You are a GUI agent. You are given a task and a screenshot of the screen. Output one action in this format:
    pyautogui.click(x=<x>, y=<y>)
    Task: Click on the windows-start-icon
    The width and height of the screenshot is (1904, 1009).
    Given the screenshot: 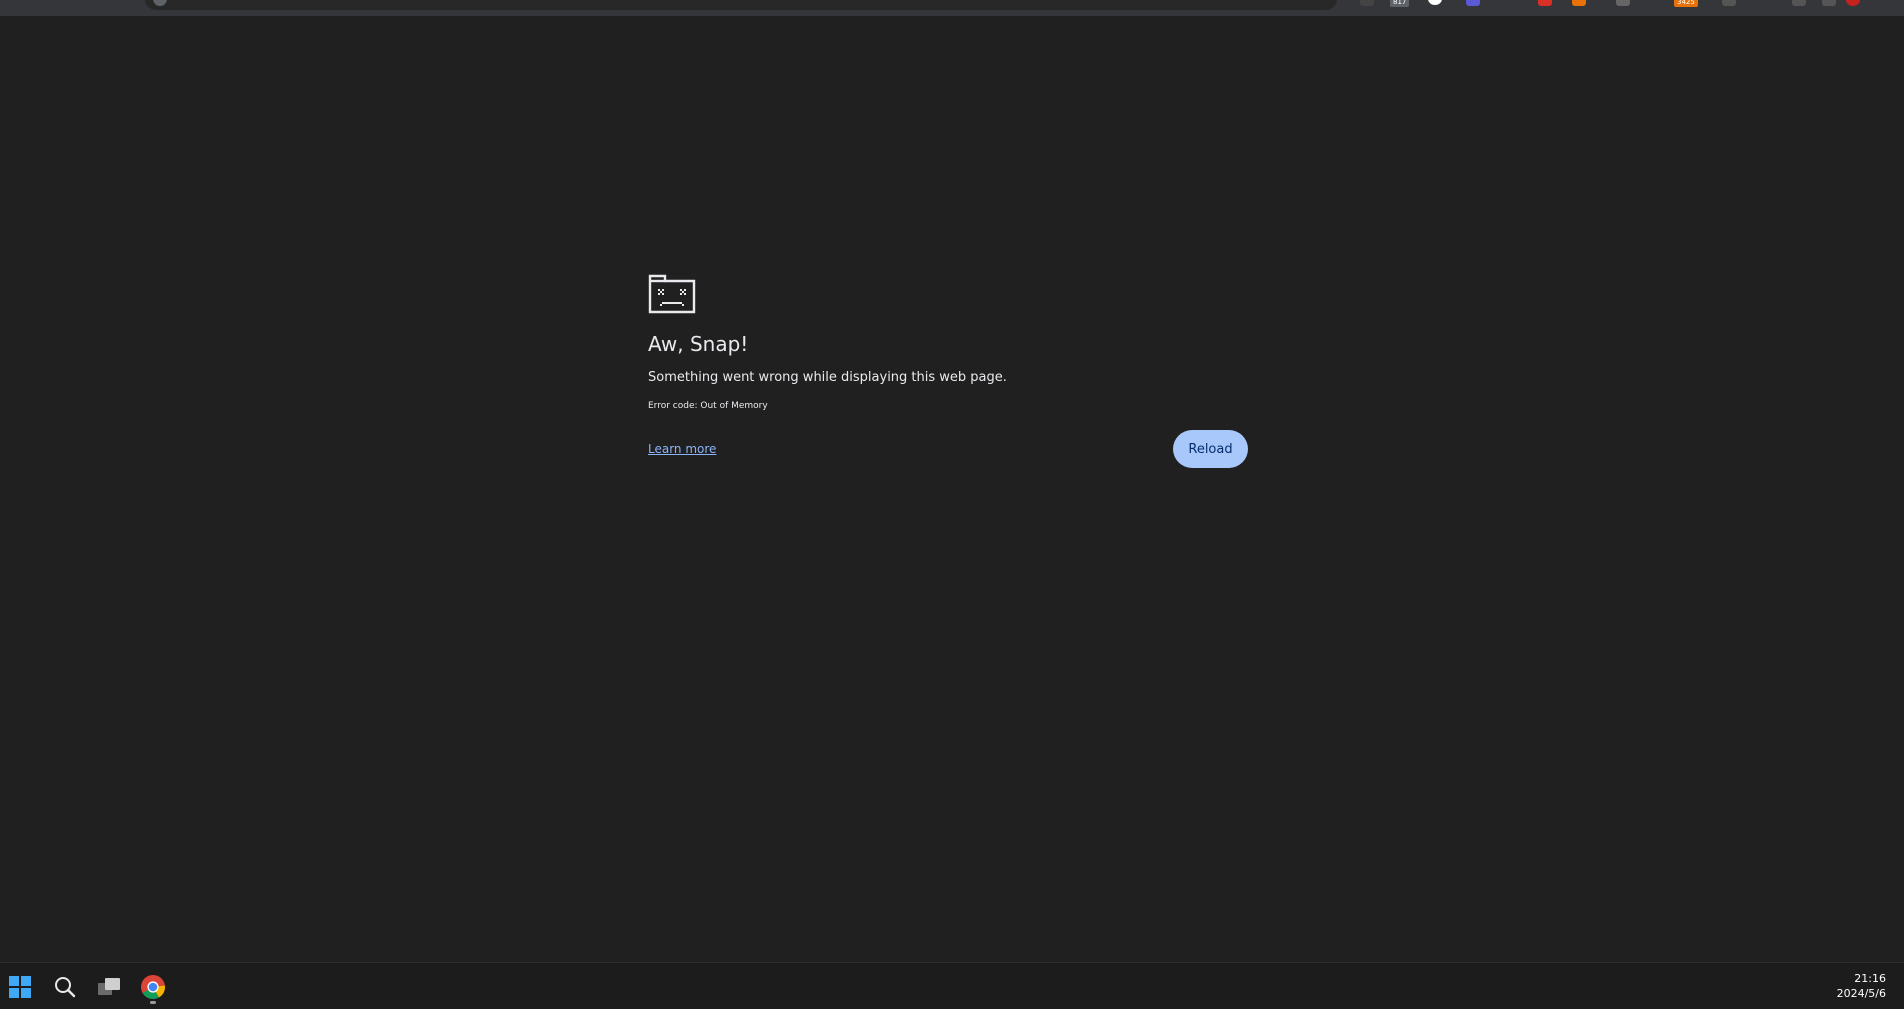 What is the action you would take?
    pyautogui.click(x=20, y=987)
    